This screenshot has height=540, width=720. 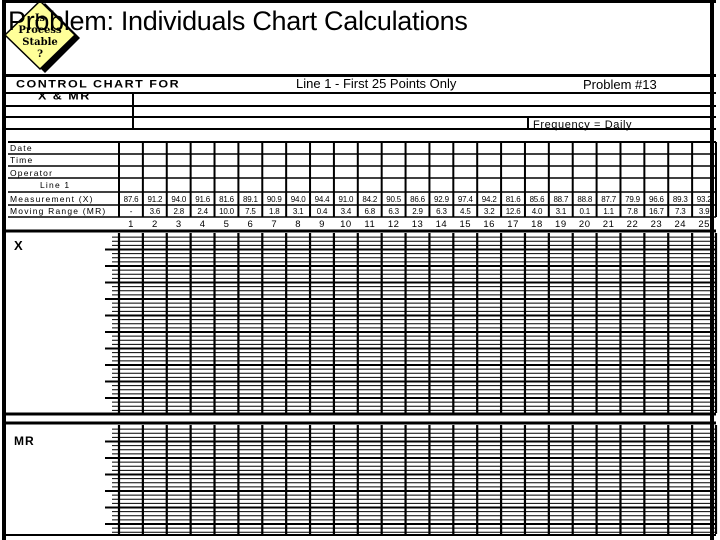 What do you see at coordinates (298, 224) in the screenshot?
I see `sample-number: 8` at bounding box center [298, 224].